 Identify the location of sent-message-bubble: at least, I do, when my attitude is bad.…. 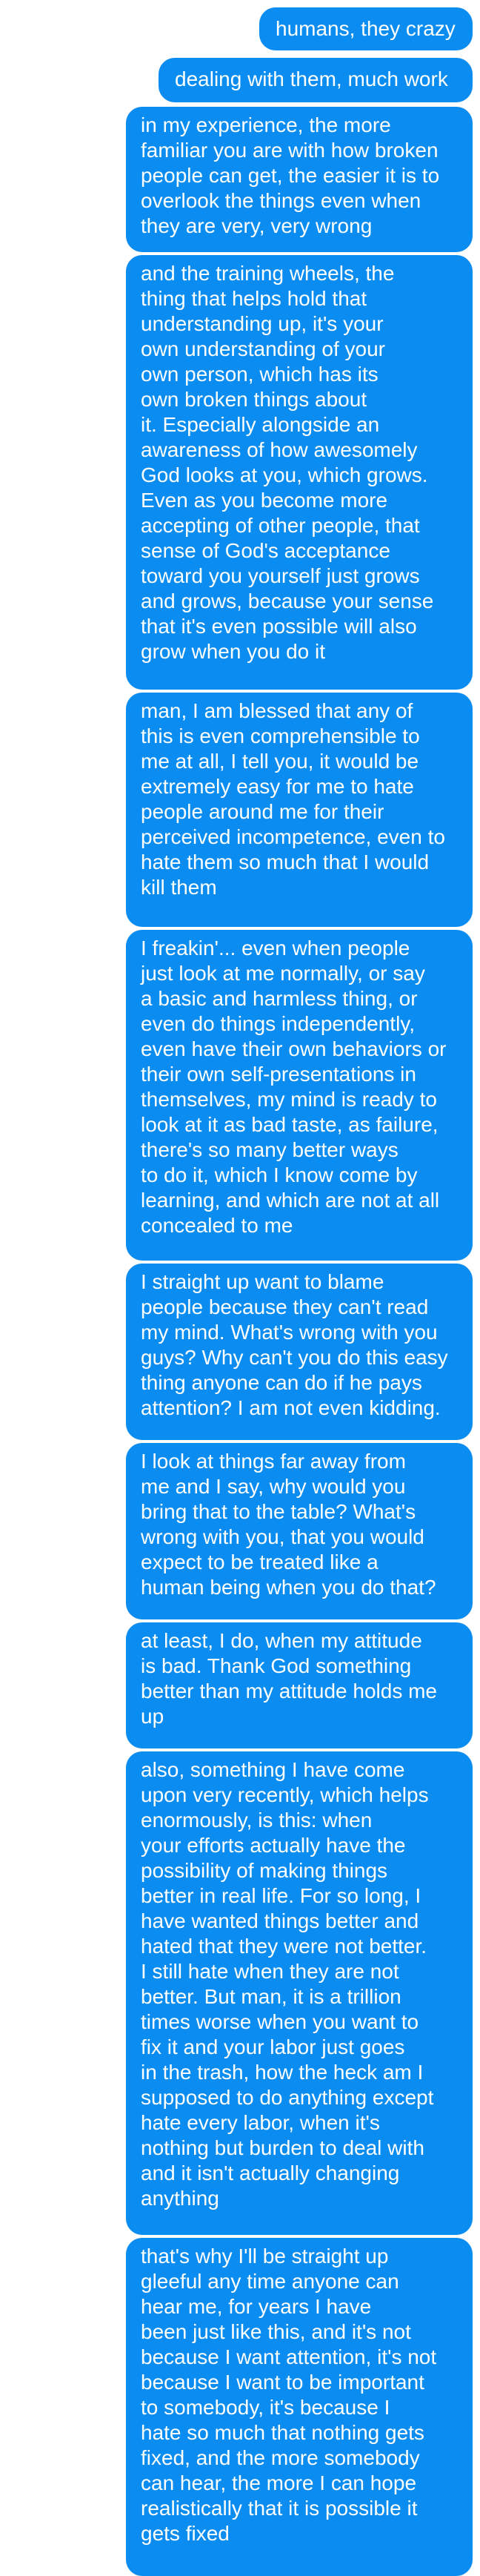
(299, 1685).